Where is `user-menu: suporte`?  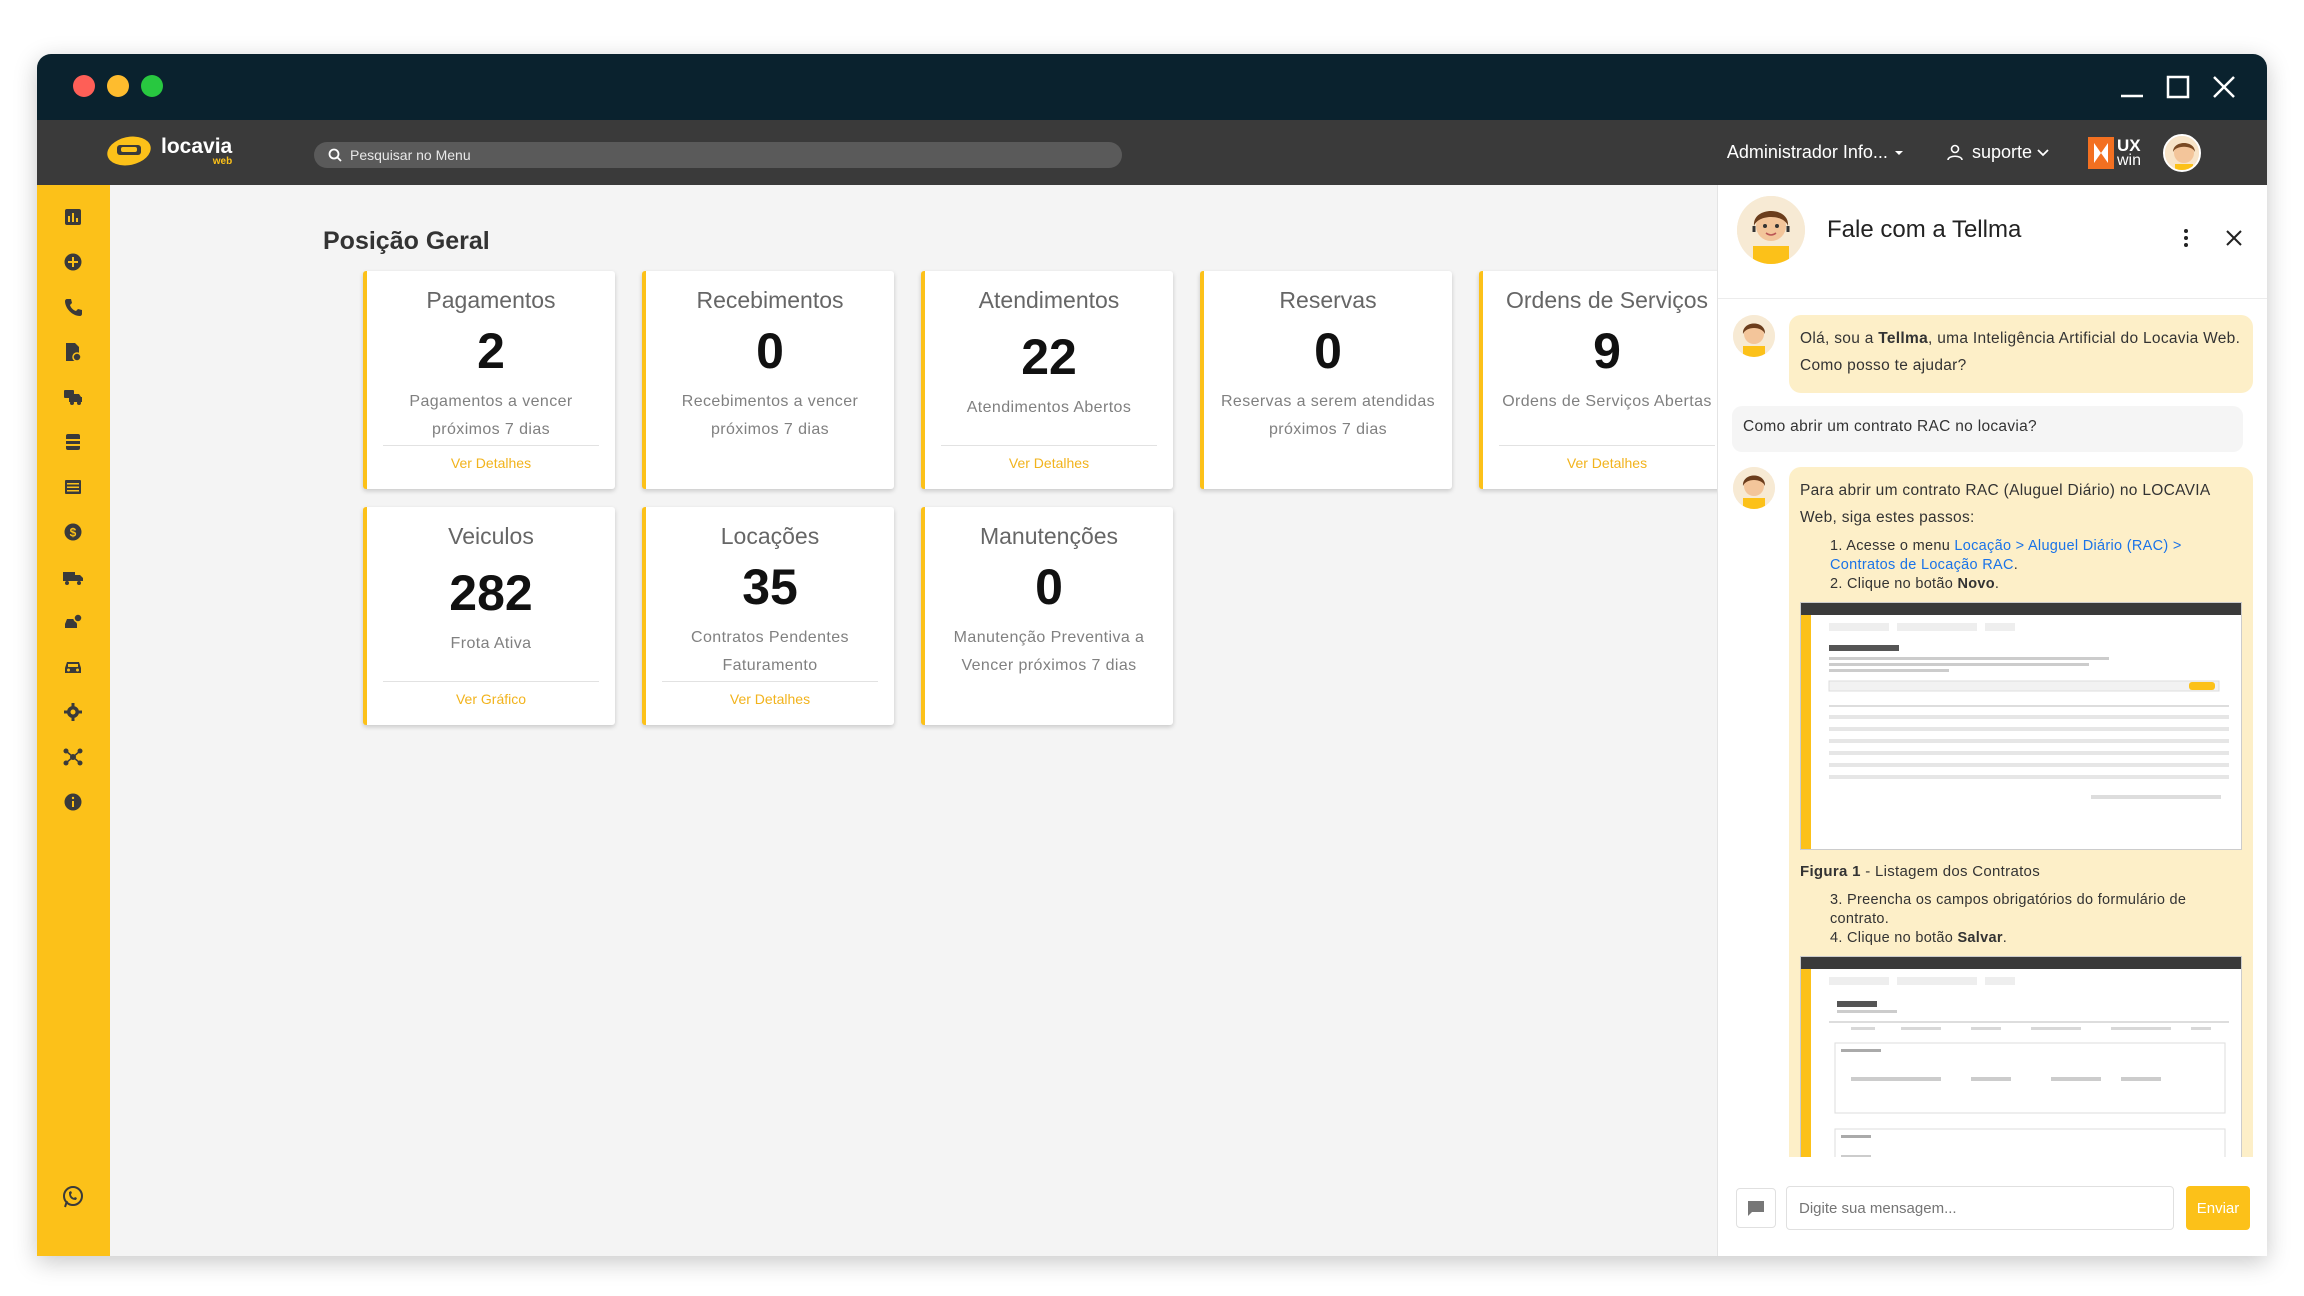
user-menu: suporte is located at coordinates (1999, 153).